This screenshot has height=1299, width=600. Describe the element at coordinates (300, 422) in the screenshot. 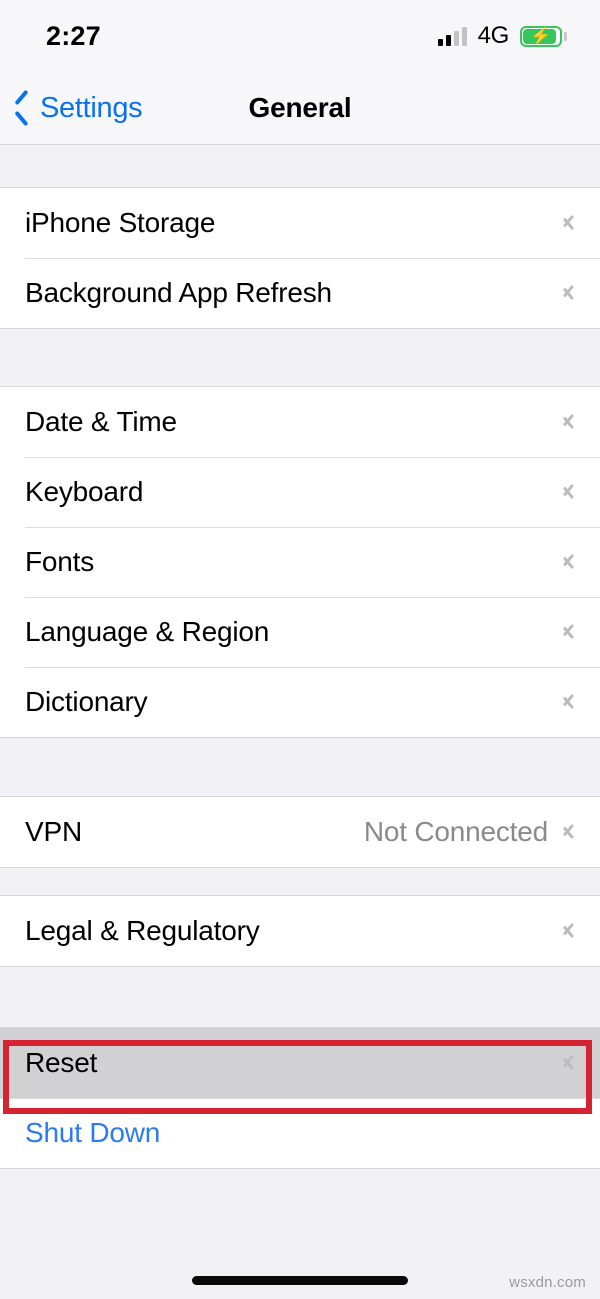

I see `list-item: Date & Time` at that location.